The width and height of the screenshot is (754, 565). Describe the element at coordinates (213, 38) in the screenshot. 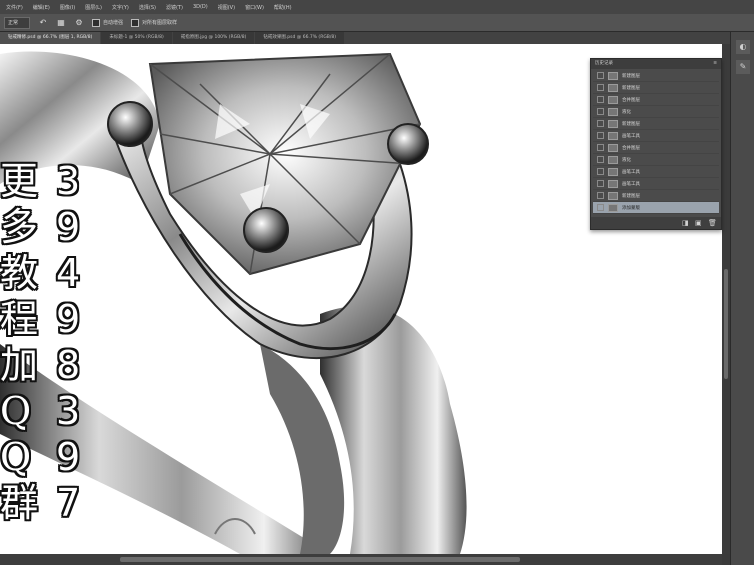

I see `document-tab: 戒指原图.jpg @ 100% (RGB/8)` at that location.